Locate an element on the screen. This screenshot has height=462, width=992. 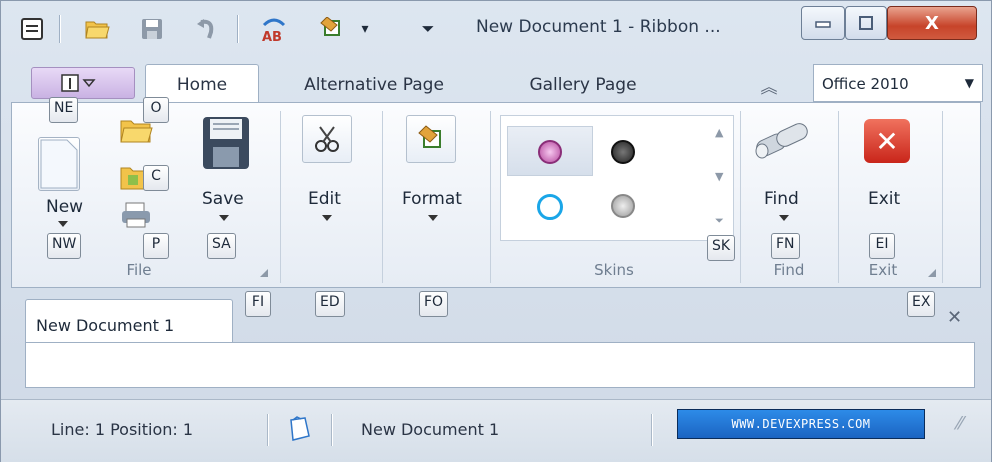
group-label-exit: Exit is located at coordinates (883, 270).